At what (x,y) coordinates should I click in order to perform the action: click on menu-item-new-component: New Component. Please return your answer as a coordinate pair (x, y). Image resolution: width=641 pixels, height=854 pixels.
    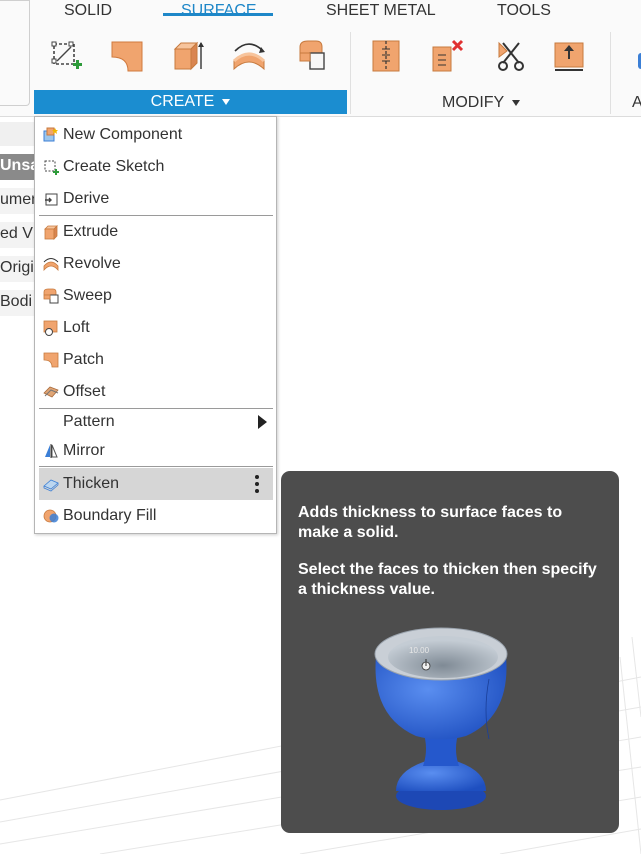
    Looking at the image, I should click on (156, 135).